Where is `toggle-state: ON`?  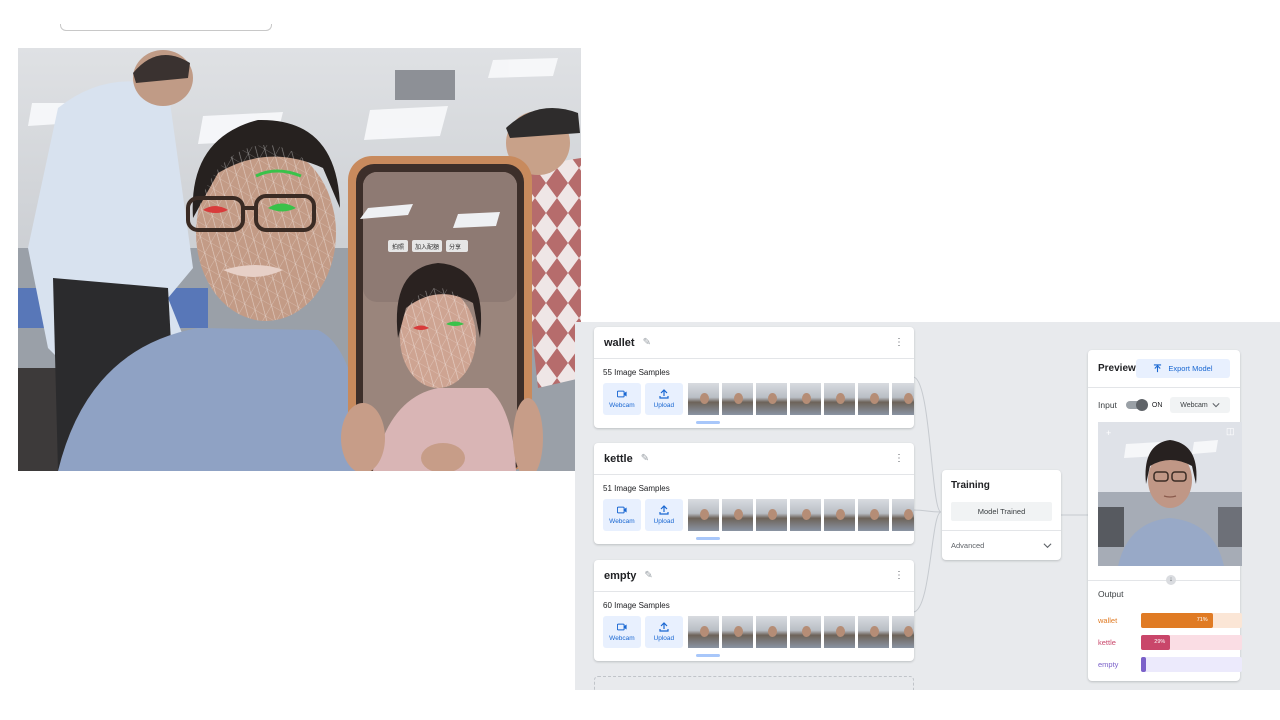 toggle-state: ON is located at coordinates (1157, 405).